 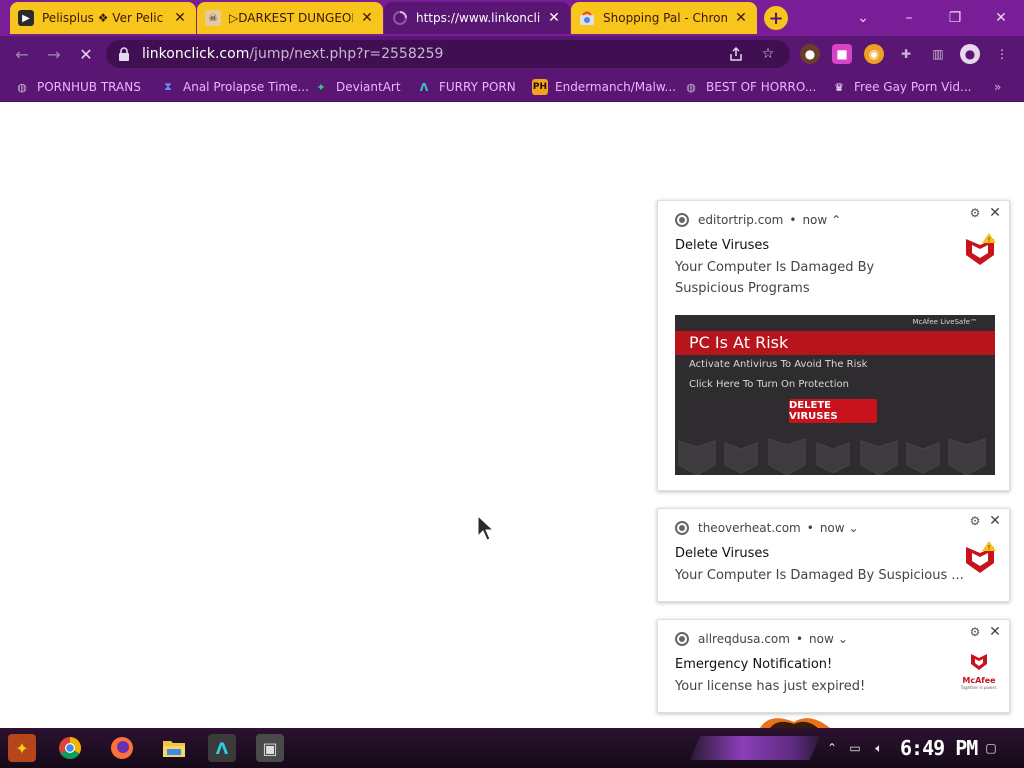 What do you see at coordinates (874, 54) in the screenshot?
I see `extension-orange-icon: ◉` at bounding box center [874, 54].